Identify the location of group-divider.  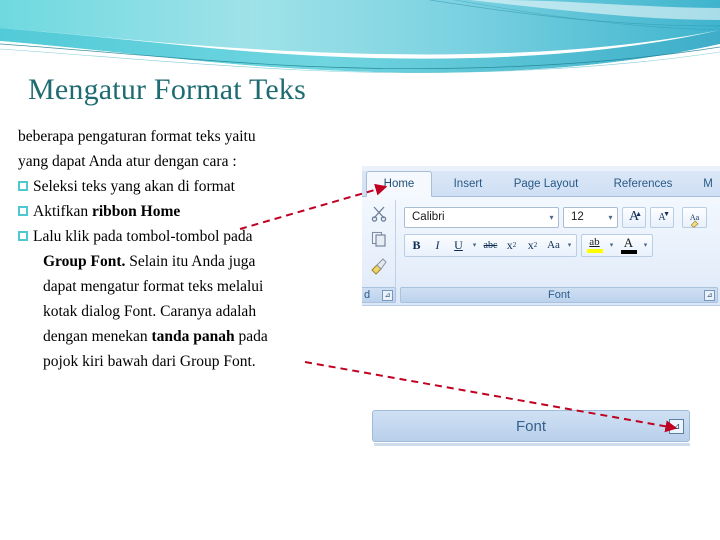
(395, 248).